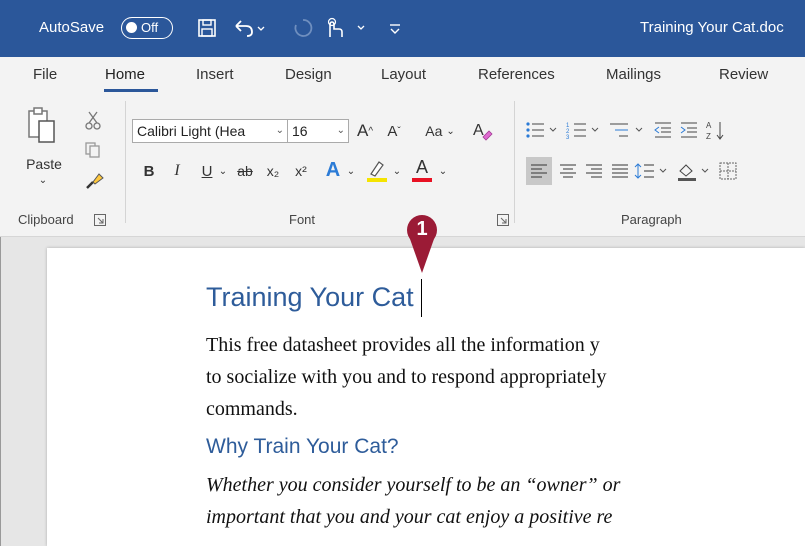  I want to click on font-group-label: Font, so click(302, 219).